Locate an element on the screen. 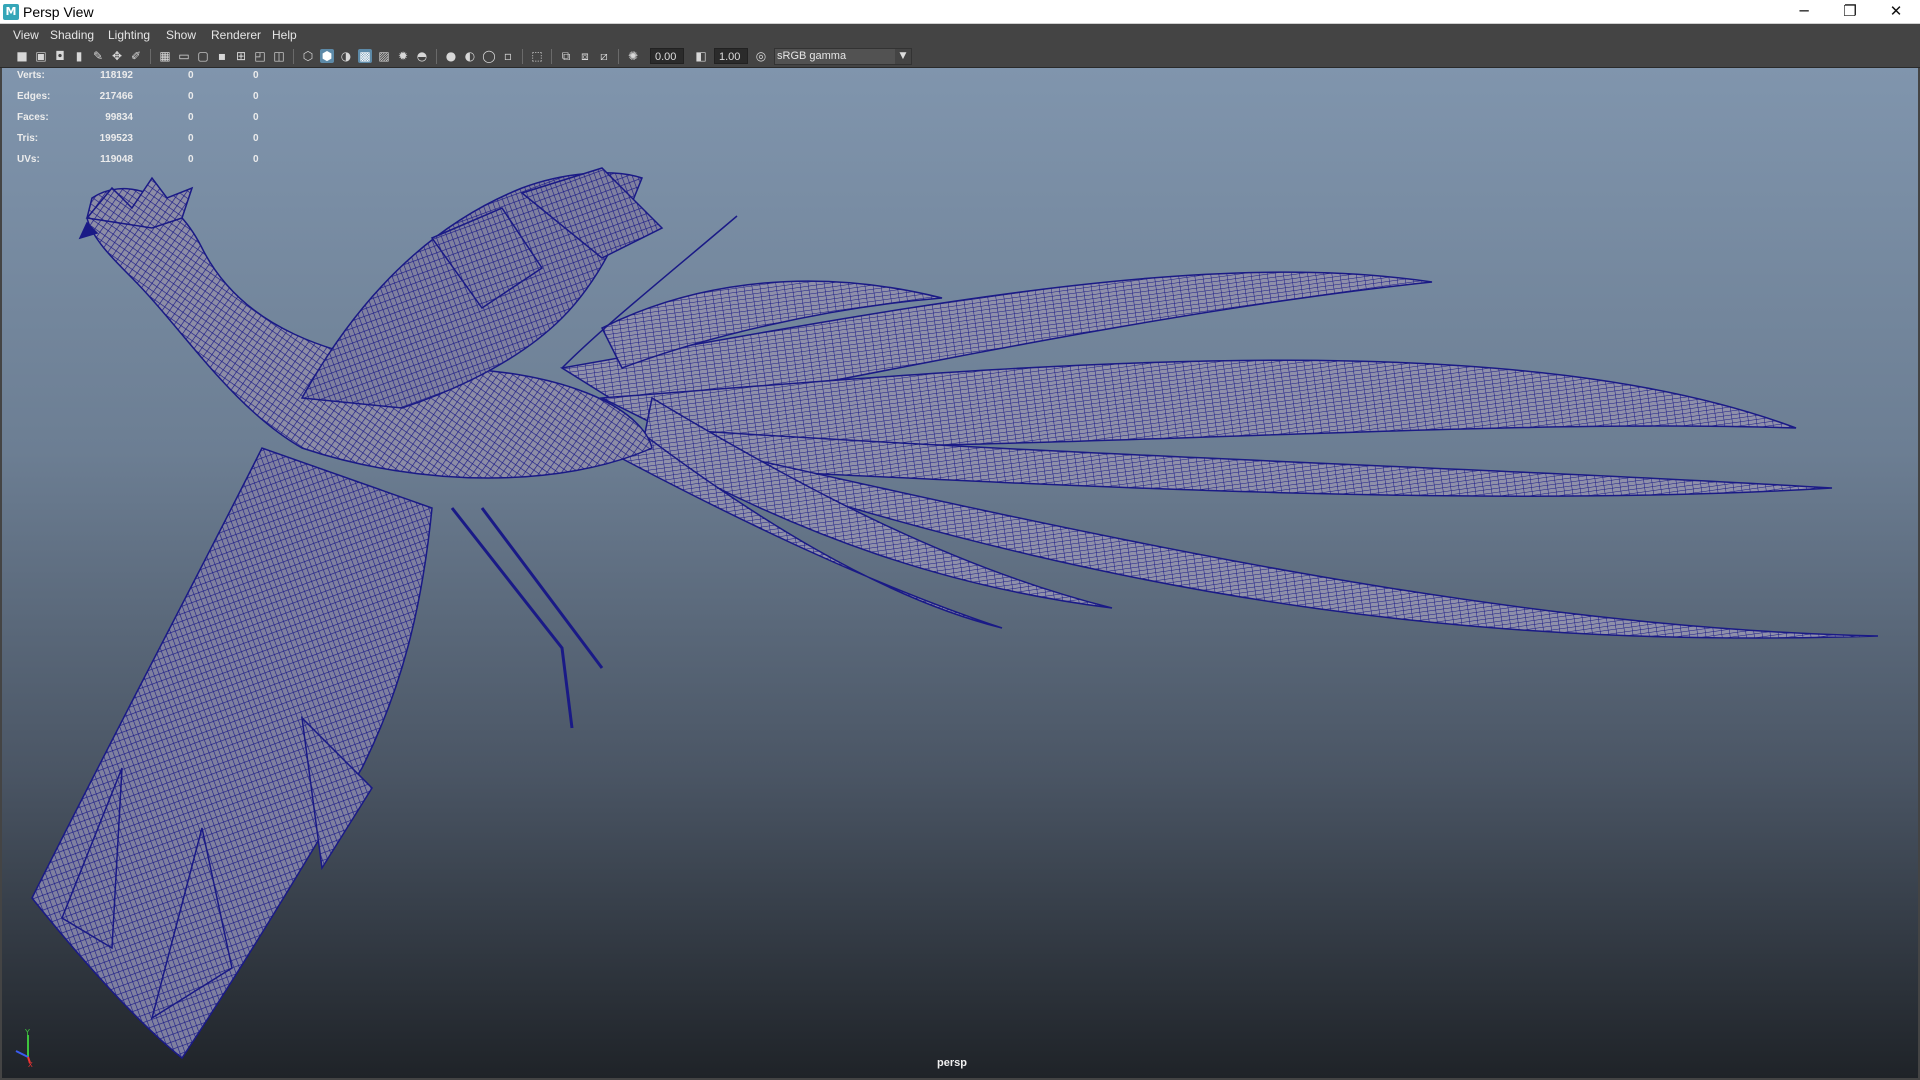 Image resolution: width=1920 pixels, height=1080 pixels. exposure-icon: ✺ is located at coordinates (633, 56).